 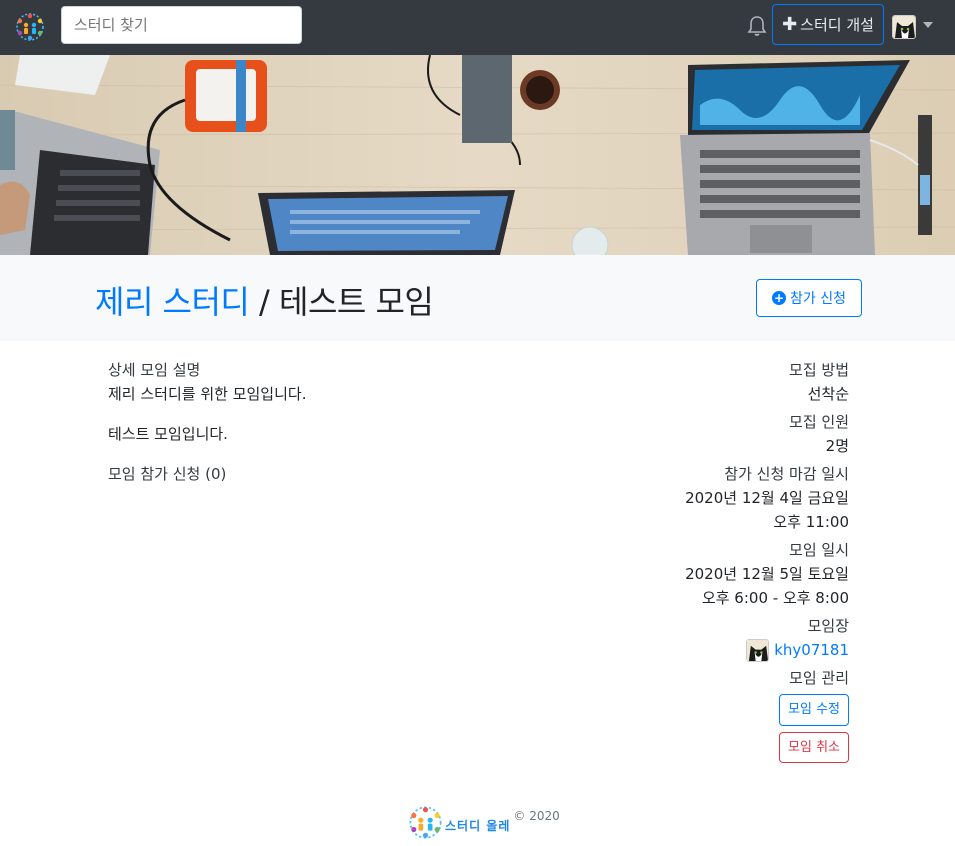 I want to click on schedule-time: 오후 6:00 - 오후 8:00, so click(x=775, y=598).